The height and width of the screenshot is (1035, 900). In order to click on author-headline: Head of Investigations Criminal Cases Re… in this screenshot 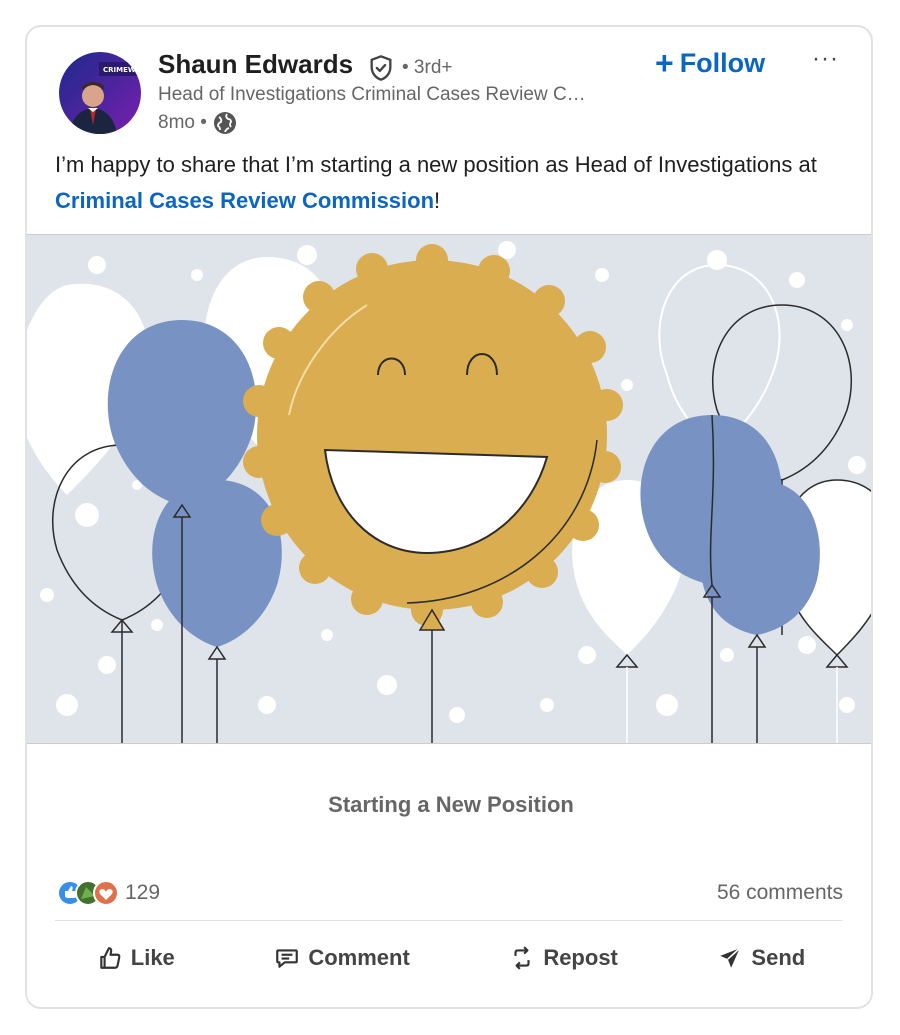, I will do `click(372, 94)`.